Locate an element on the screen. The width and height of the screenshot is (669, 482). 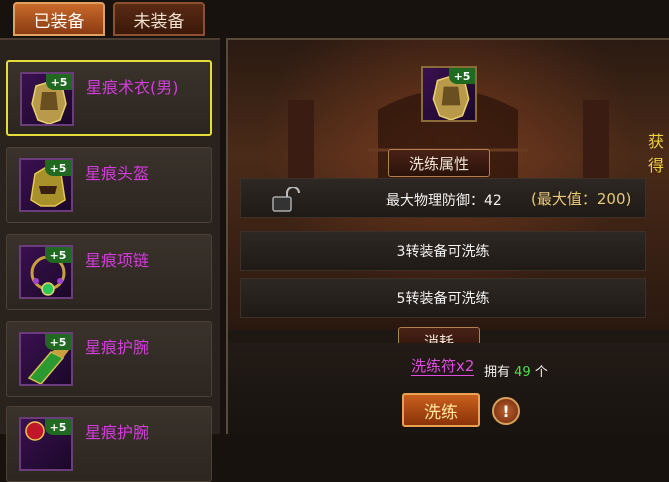
helmet-icon: +5 is located at coordinates (46, 185).